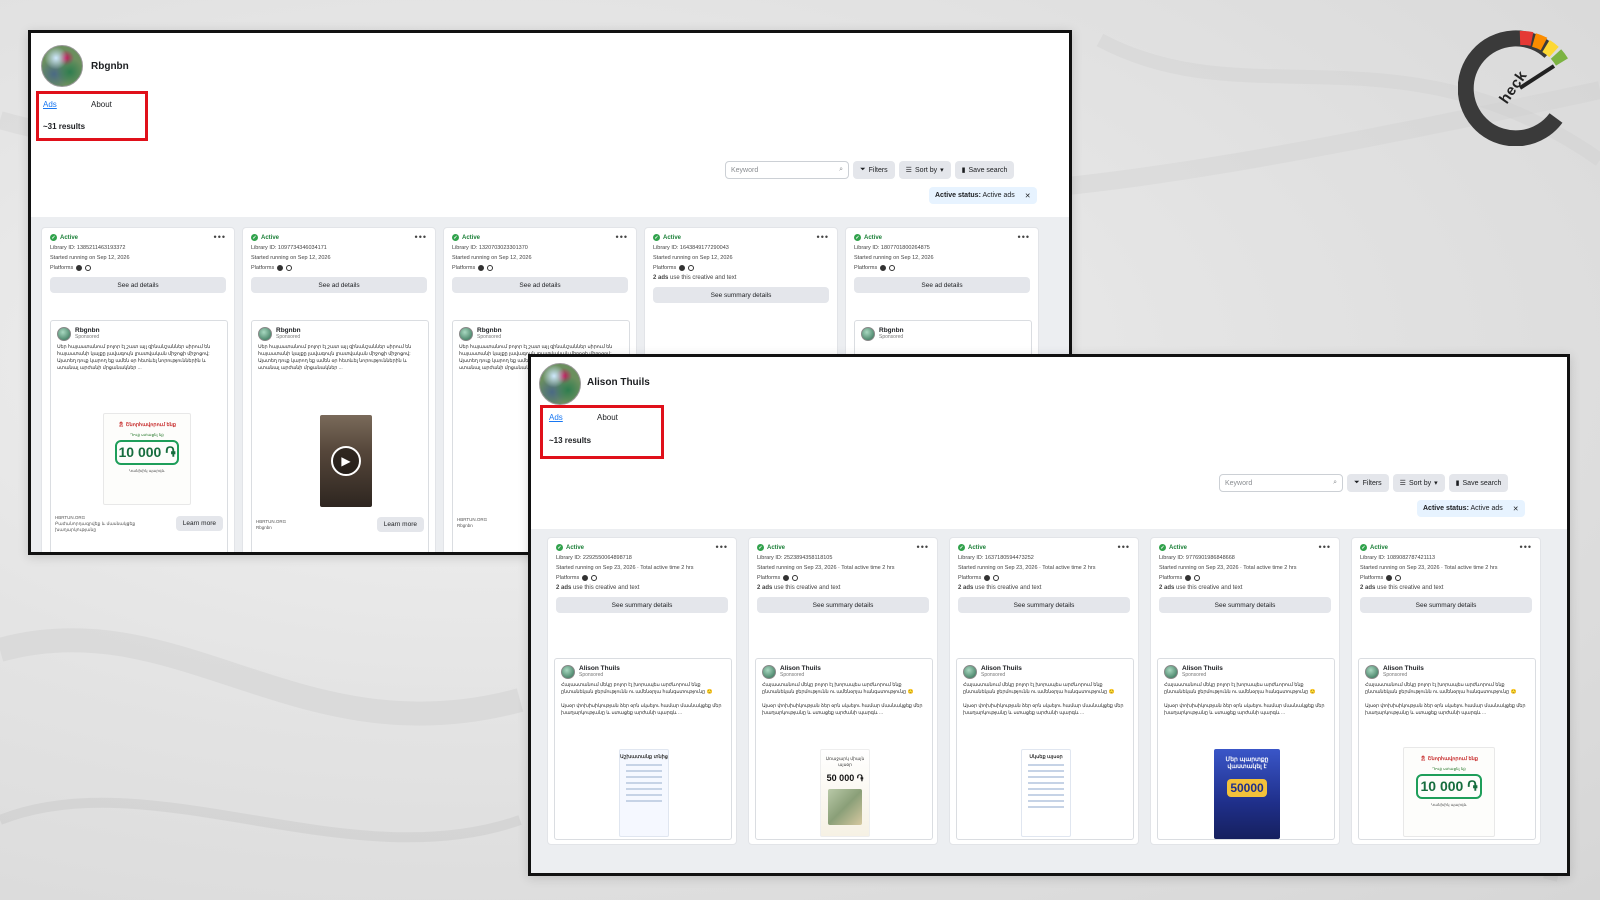 The height and width of the screenshot is (900, 1600). I want to click on chevron-down-icon: ▾, so click(1436, 483).